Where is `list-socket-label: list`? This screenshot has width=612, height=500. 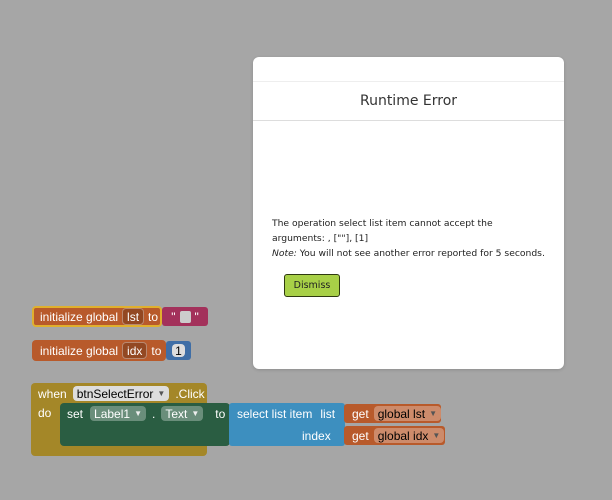 list-socket-label: list is located at coordinates (328, 413).